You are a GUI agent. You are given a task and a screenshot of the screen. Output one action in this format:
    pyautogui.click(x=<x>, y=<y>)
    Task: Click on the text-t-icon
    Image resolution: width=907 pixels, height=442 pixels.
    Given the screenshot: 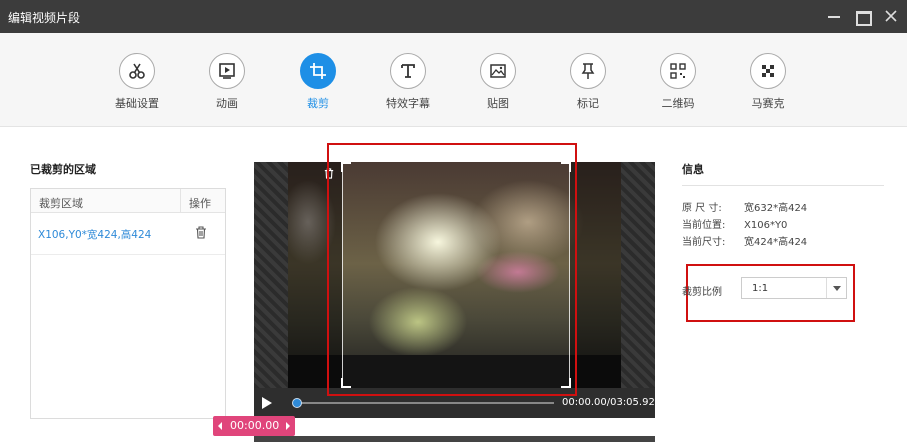 What is the action you would take?
    pyautogui.click(x=408, y=71)
    